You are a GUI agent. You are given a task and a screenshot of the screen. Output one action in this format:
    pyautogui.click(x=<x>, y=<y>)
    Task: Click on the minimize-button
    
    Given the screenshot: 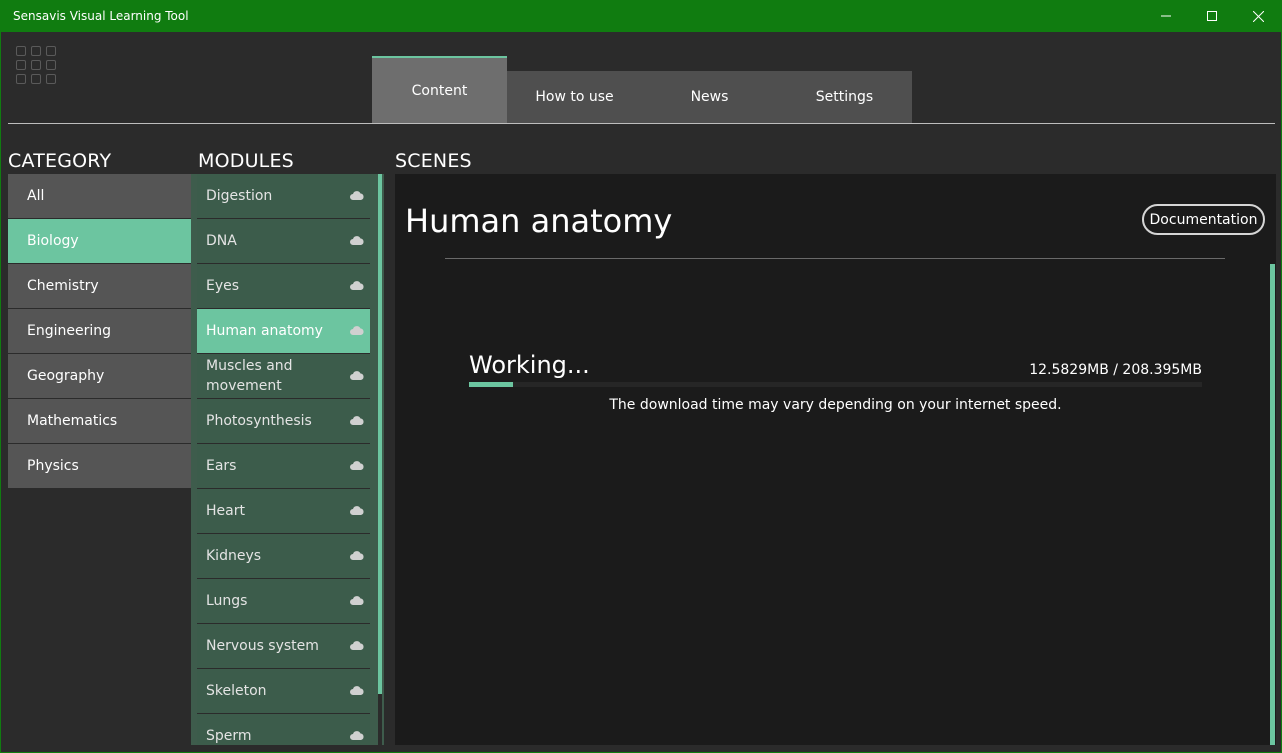 What is the action you would take?
    pyautogui.click(x=1166, y=16)
    